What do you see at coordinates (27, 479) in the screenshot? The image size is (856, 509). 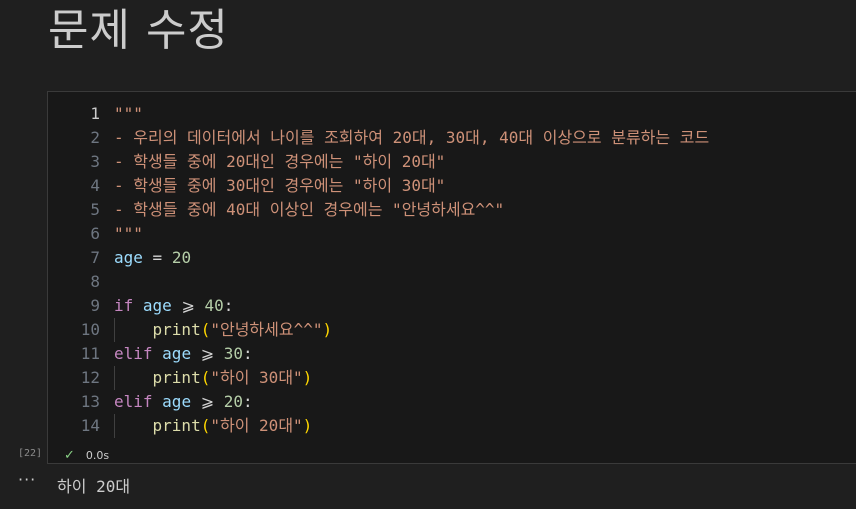 I see `output-menu-button: ···` at bounding box center [27, 479].